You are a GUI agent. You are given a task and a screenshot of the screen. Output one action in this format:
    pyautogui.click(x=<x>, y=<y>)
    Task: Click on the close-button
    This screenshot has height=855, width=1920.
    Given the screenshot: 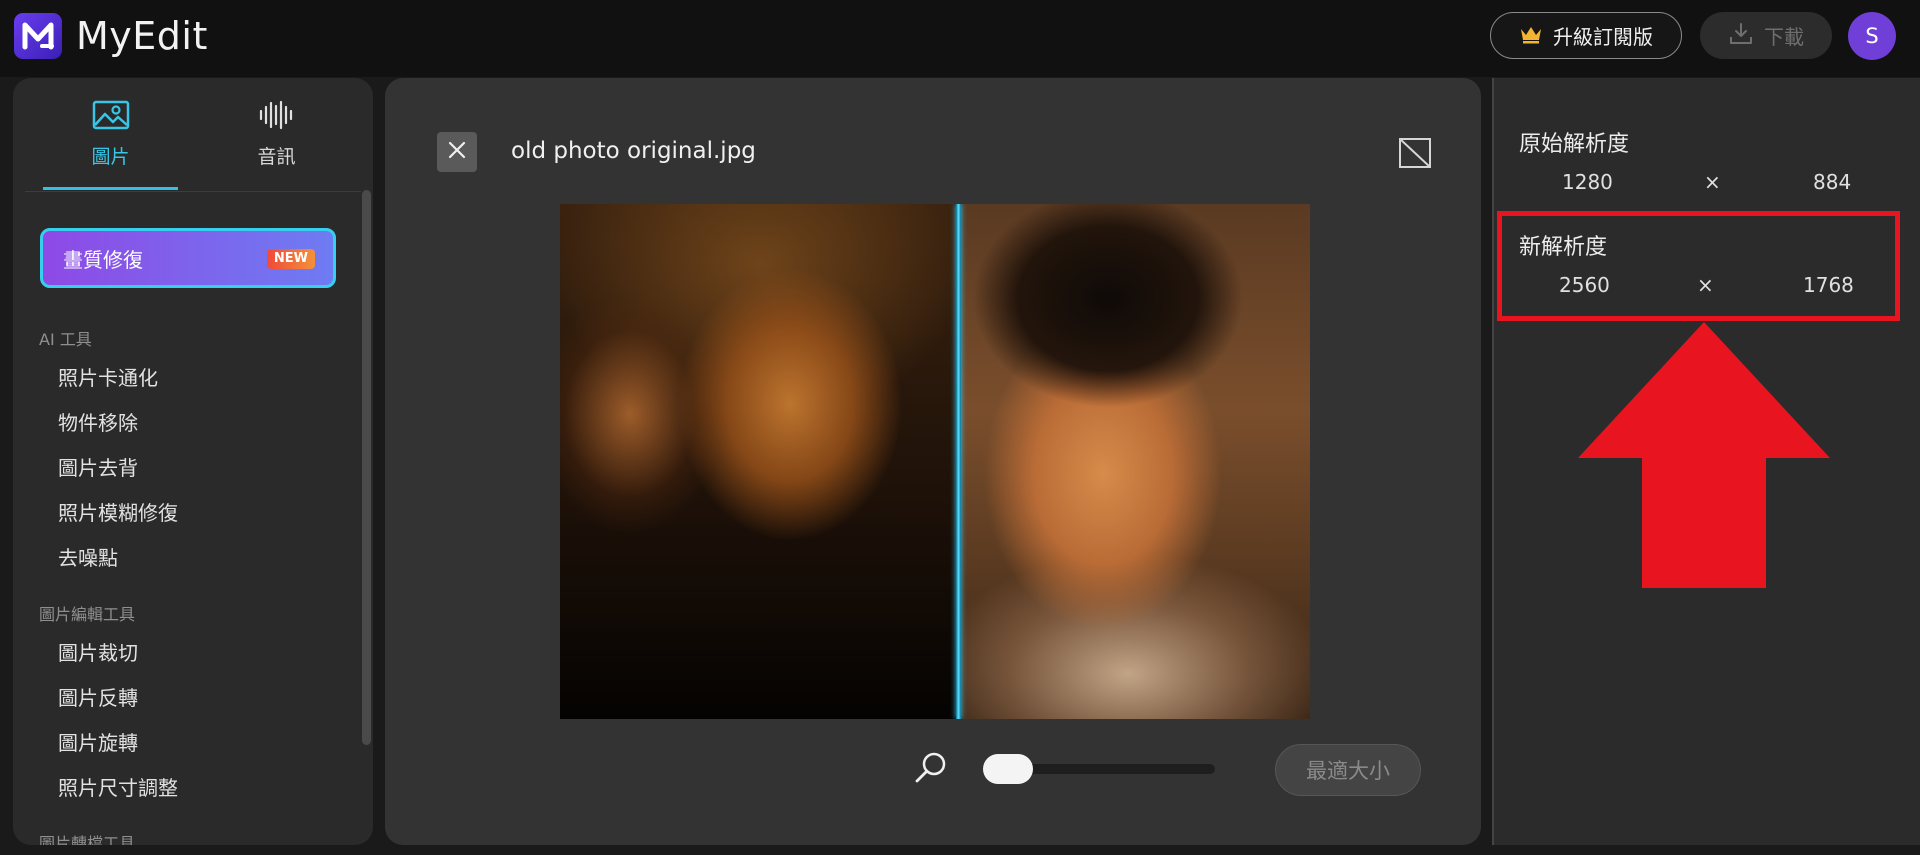 What is the action you would take?
    pyautogui.click(x=457, y=152)
    